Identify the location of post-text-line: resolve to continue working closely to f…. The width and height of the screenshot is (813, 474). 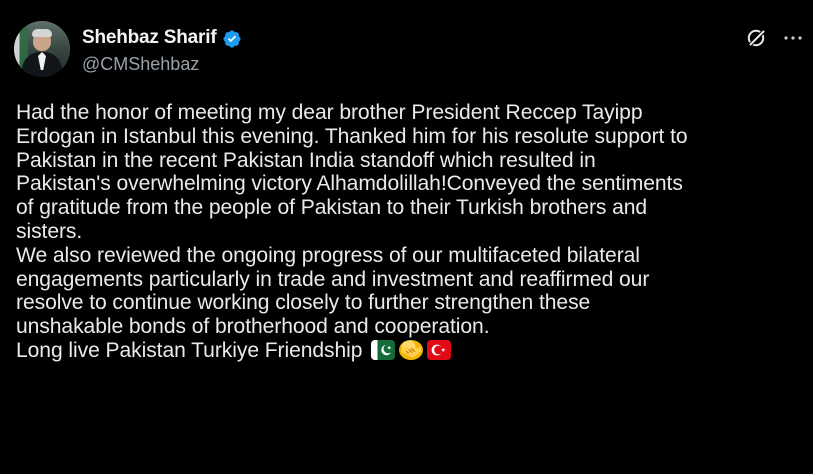
(303, 303).